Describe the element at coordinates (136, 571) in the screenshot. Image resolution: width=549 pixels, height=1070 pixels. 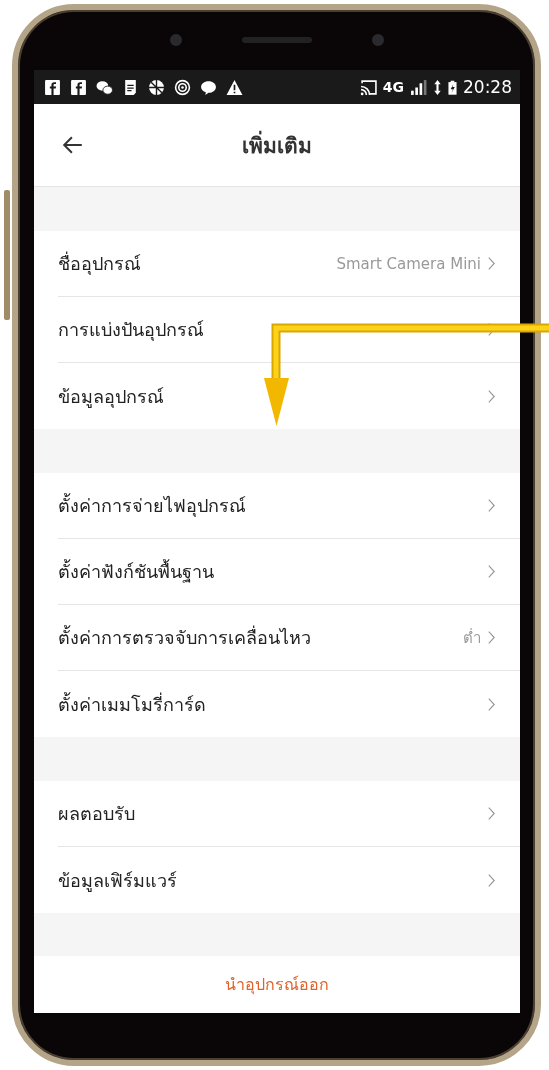
I see `row-label: ตั้งค่าฟังก์ชันพื้นฐาน` at that location.